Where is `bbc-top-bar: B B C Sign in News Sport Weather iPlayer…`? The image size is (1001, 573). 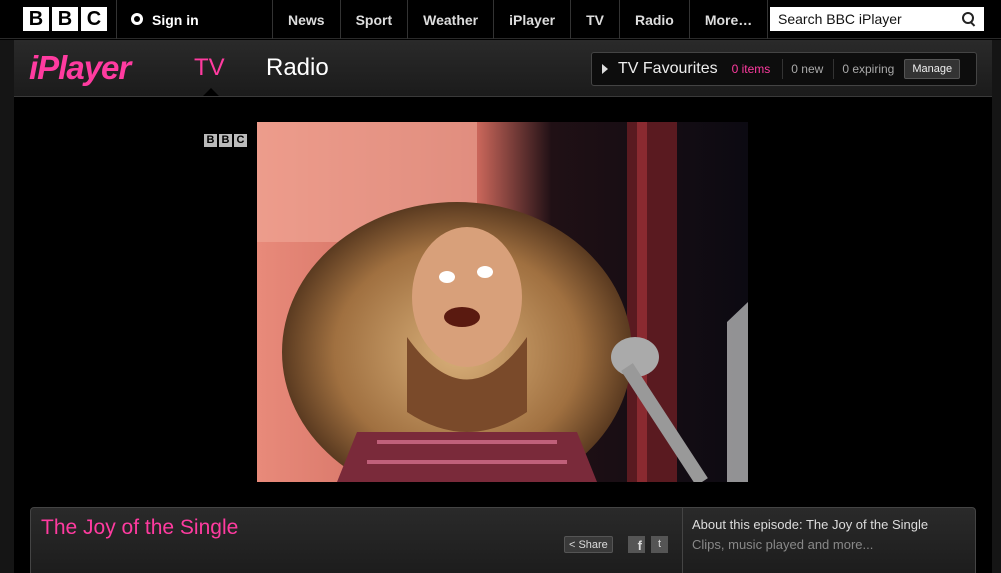
bbc-top-bar: B B C Sign in News Sport Weather iPlayer… is located at coordinates (500, 19).